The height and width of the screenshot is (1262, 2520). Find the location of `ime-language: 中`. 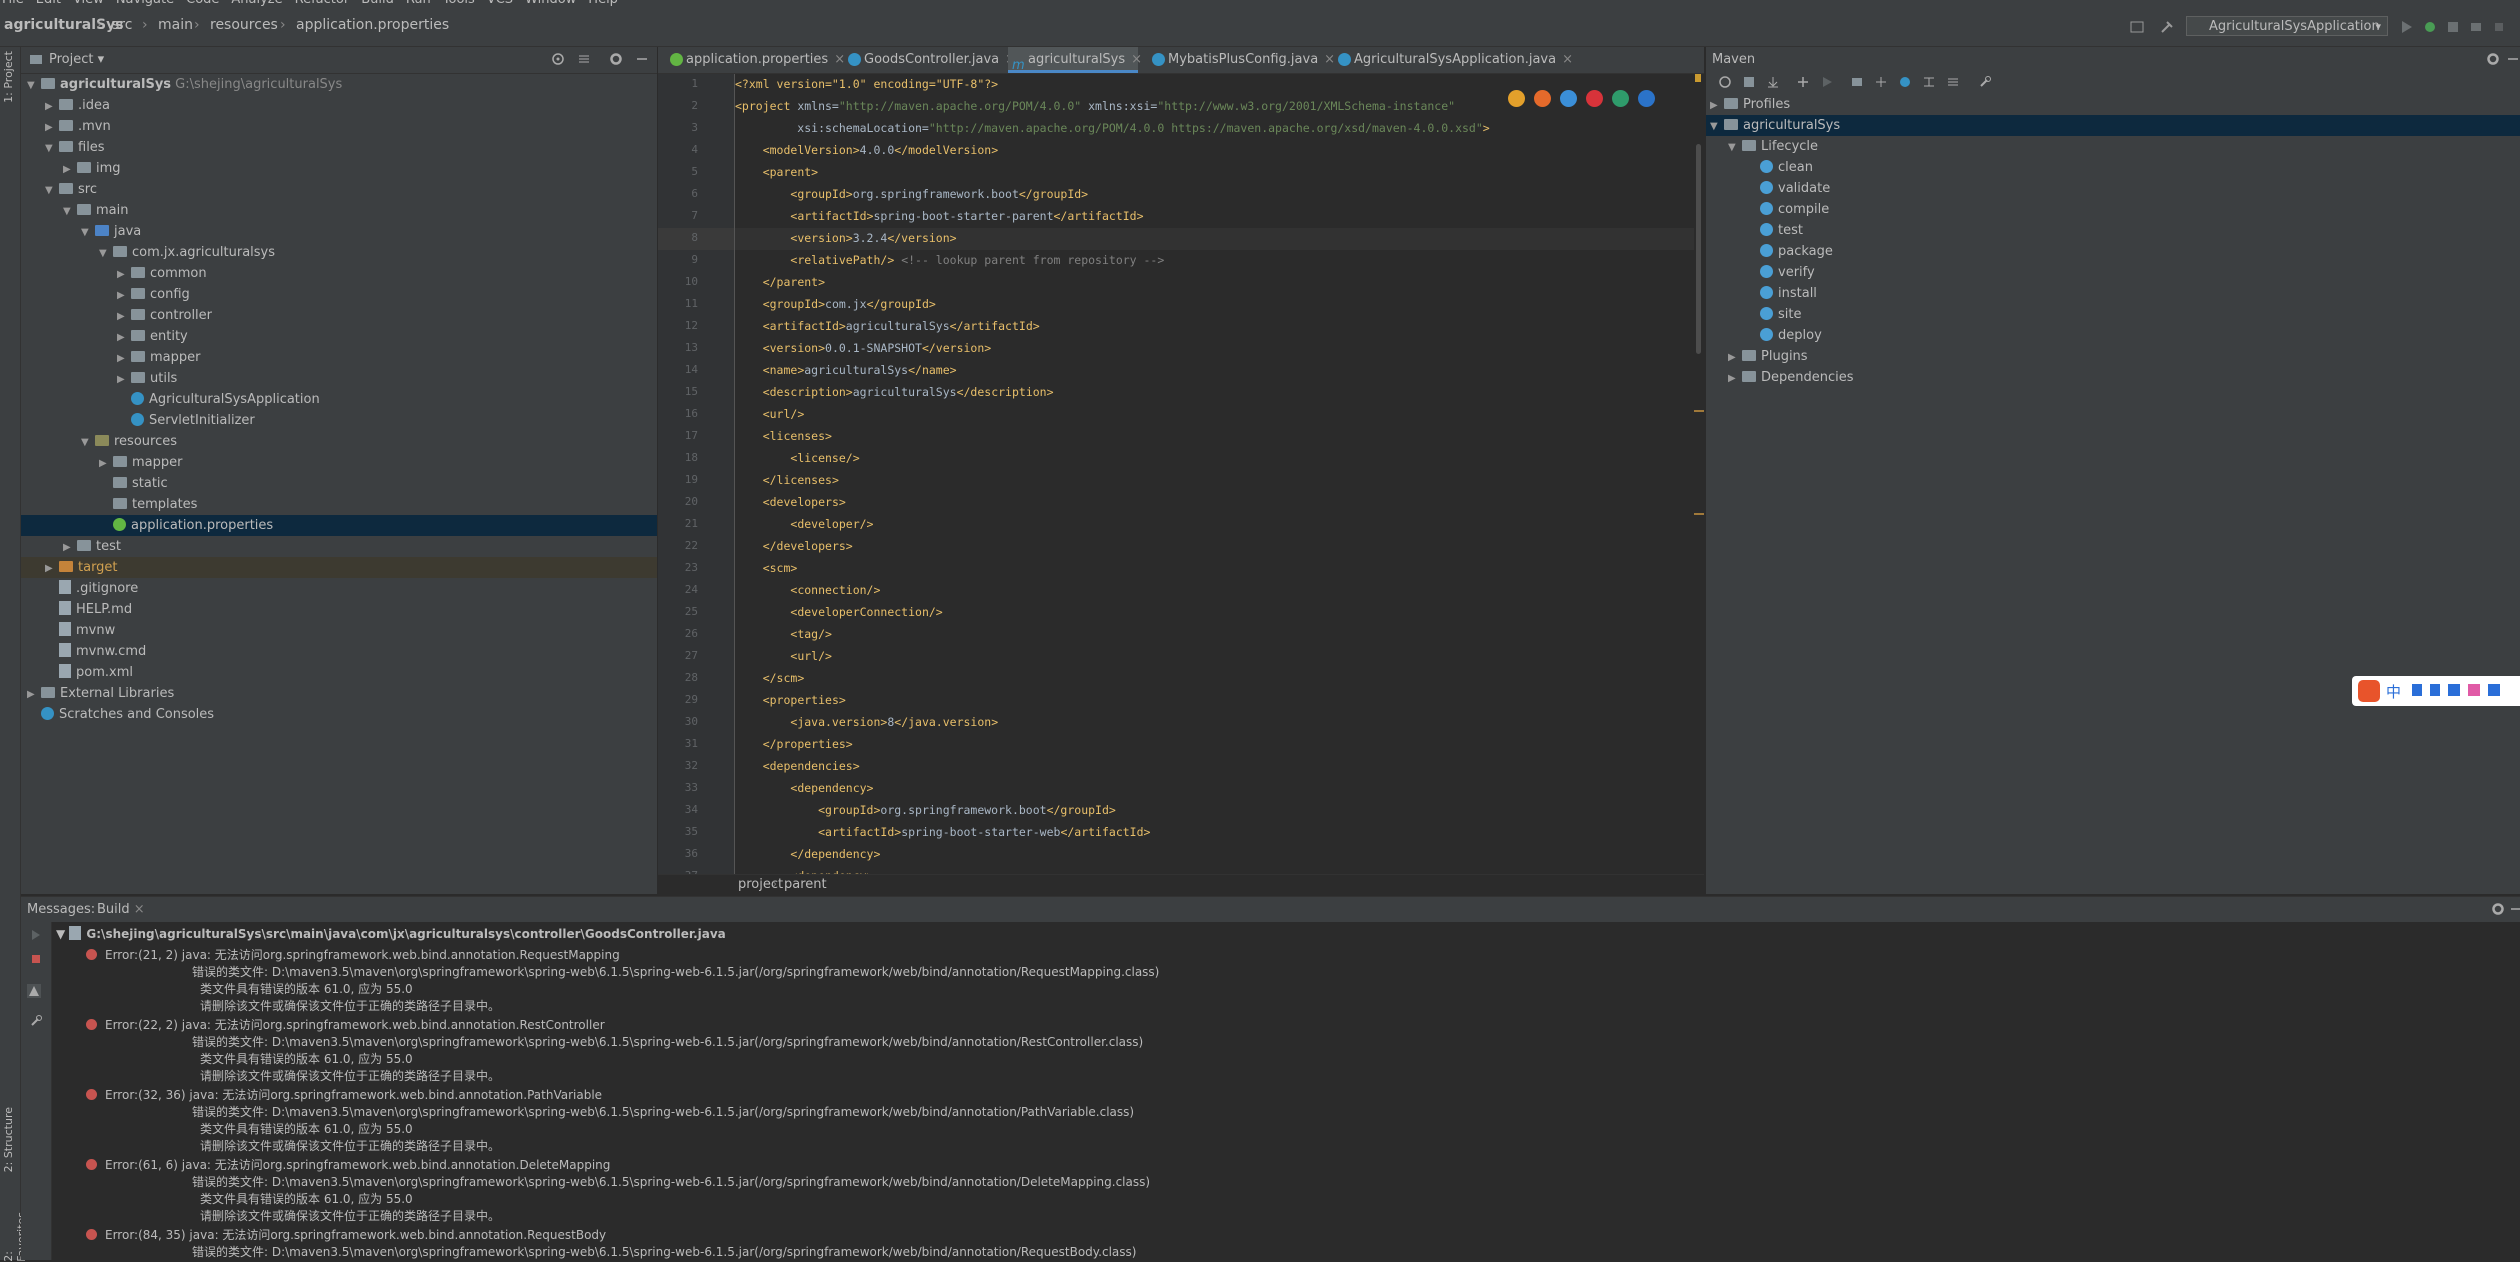

ime-language: 中 is located at coordinates (2393, 691).